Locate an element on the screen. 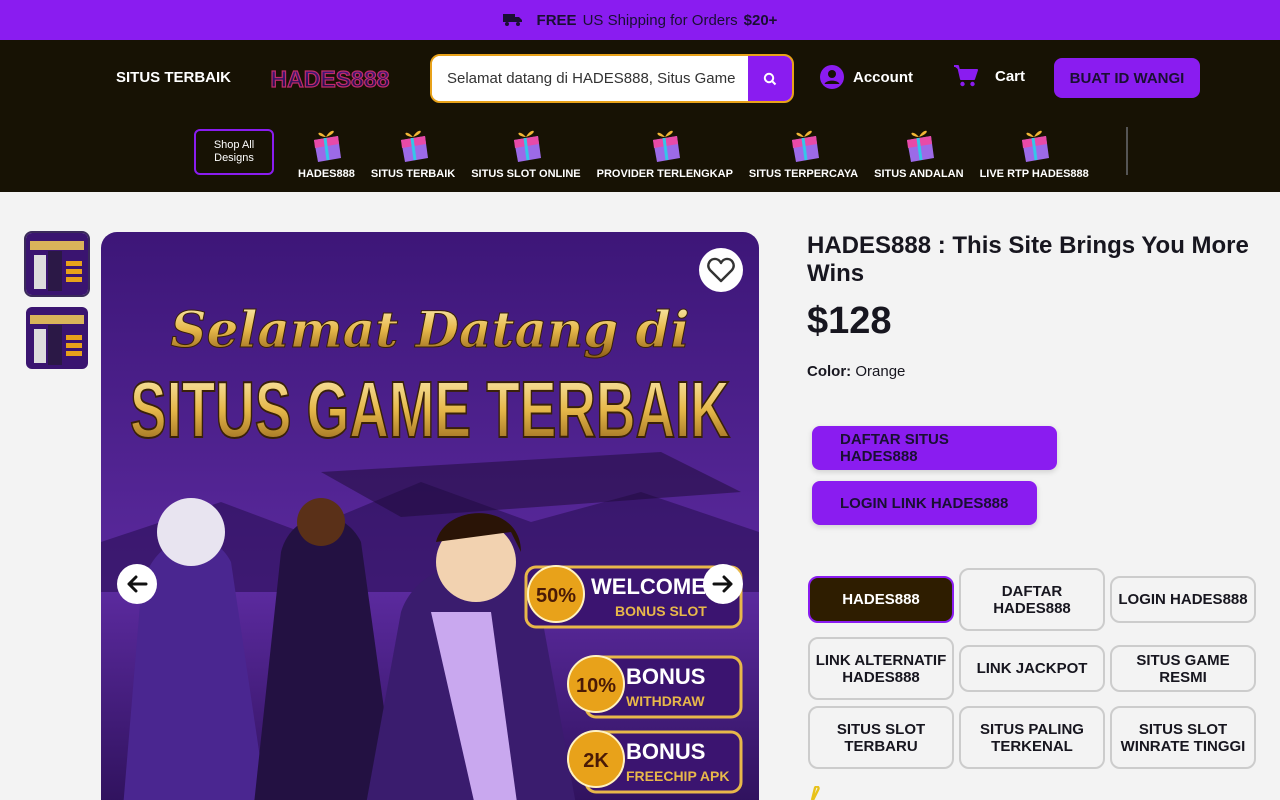 Image resolution: width=1280 pixels, height=800 pixels. variant-option: LINK JACKPOT is located at coordinates (1032, 668).